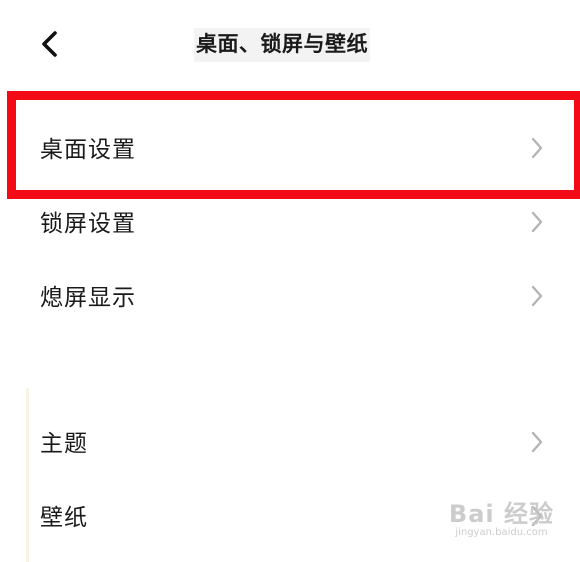 The image size is (580, 562). Describe the element at coordinates (88, 150) in the screenshot. I see `menu-item-label: 桌面设置` at that location.